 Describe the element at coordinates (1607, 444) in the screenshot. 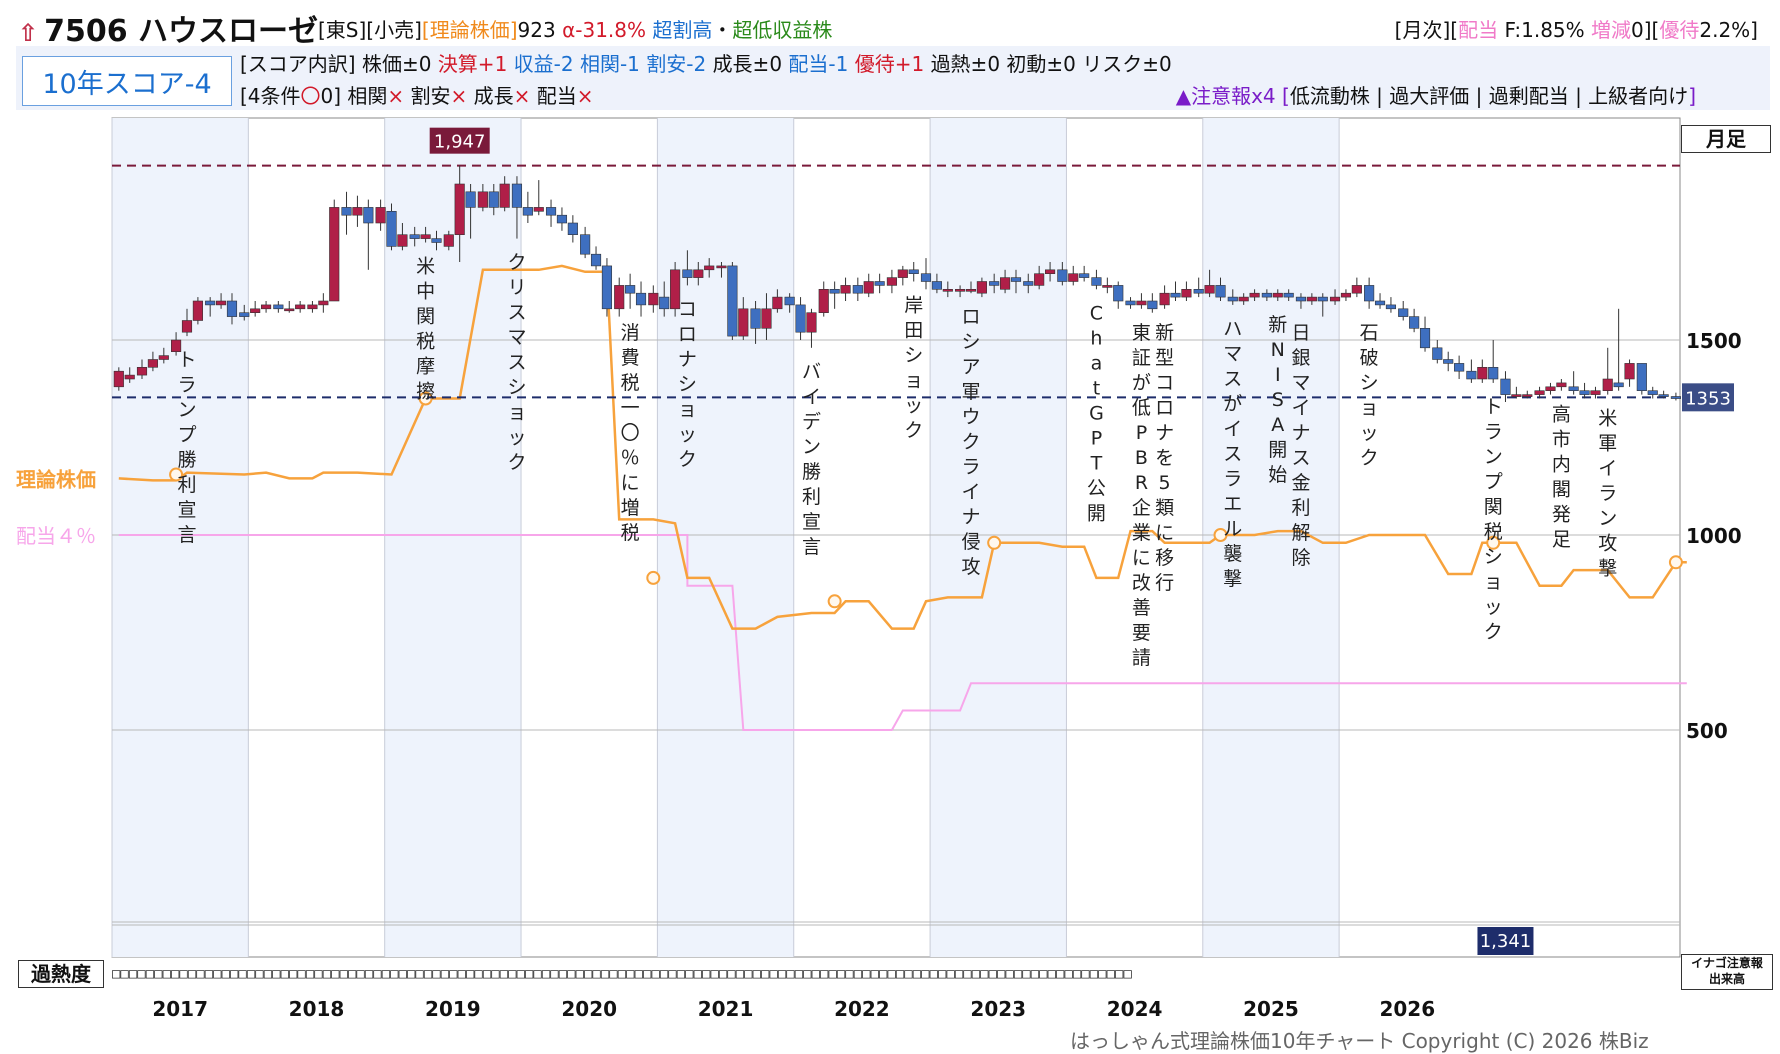

I see `event-char: 軍` at that location.